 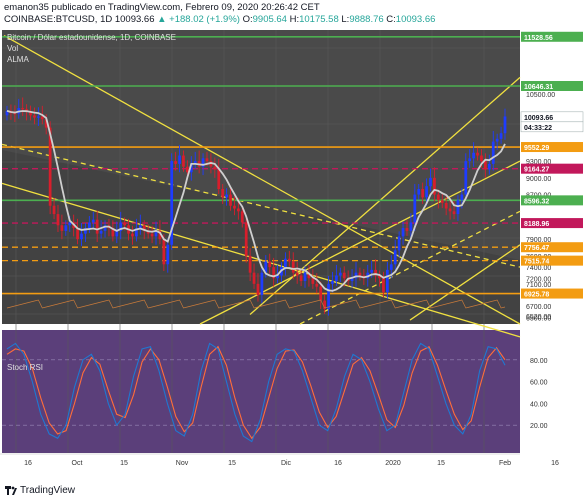 I want to click on rsi-tick: 80.00, so click(x=539, y=361).